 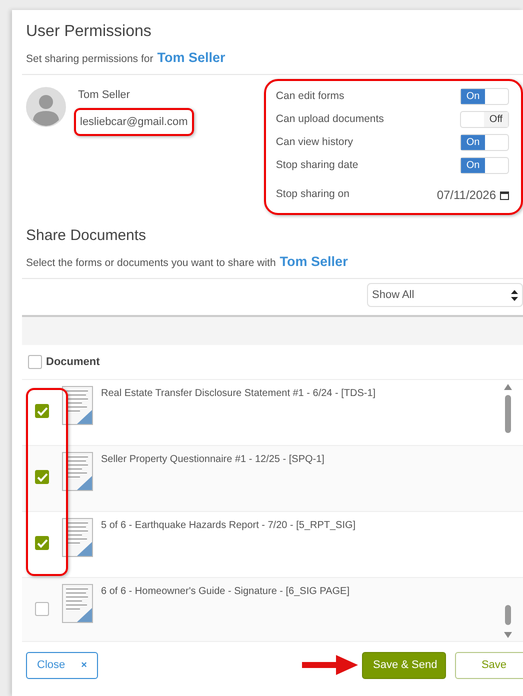 What do you see at coordinates (228, 525) in the screenshot?
I see `document-title: 5 of 6 - Earthquake Hazards Report - 7/20 - [5_RPT_SIG]` at bounding box center [228, 525].